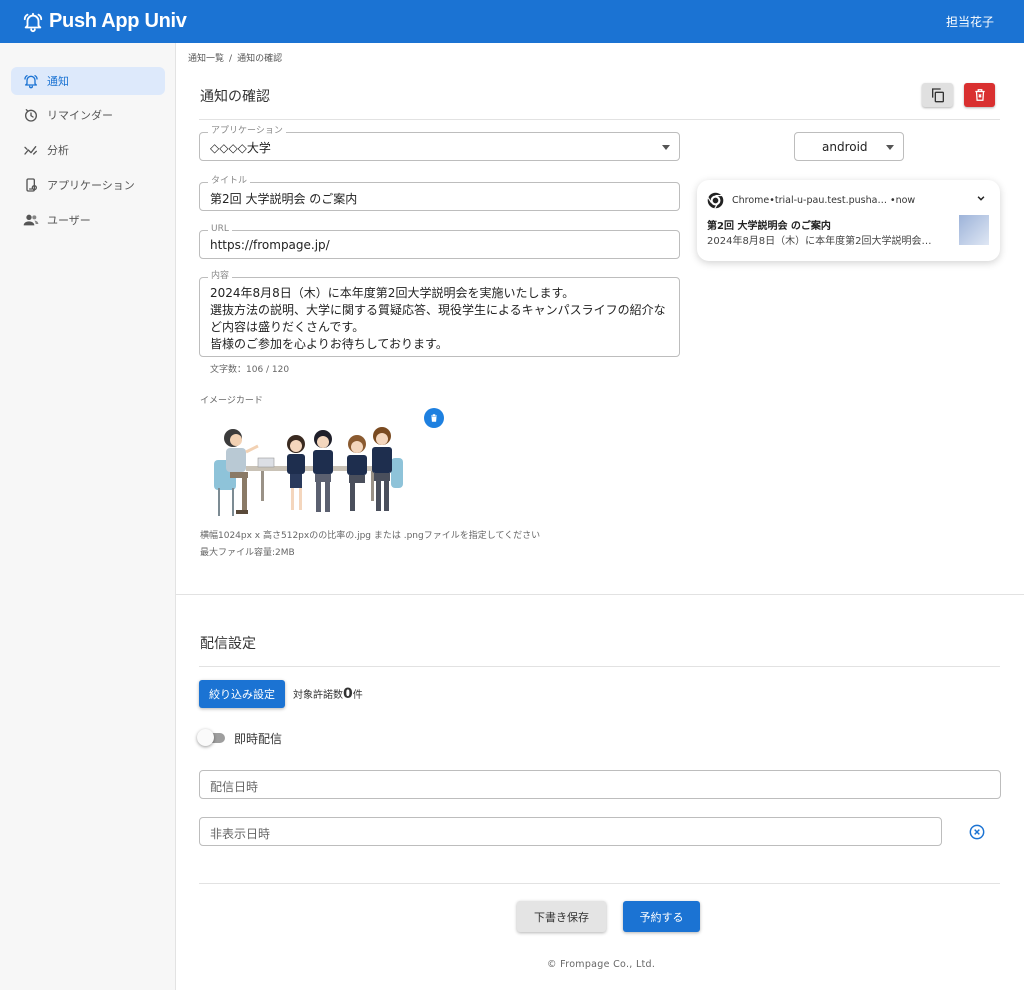 The image size is (1024, 990). Describe the element at coordinates (31, 185) in the screenshot. I see `app-icon` at that location.